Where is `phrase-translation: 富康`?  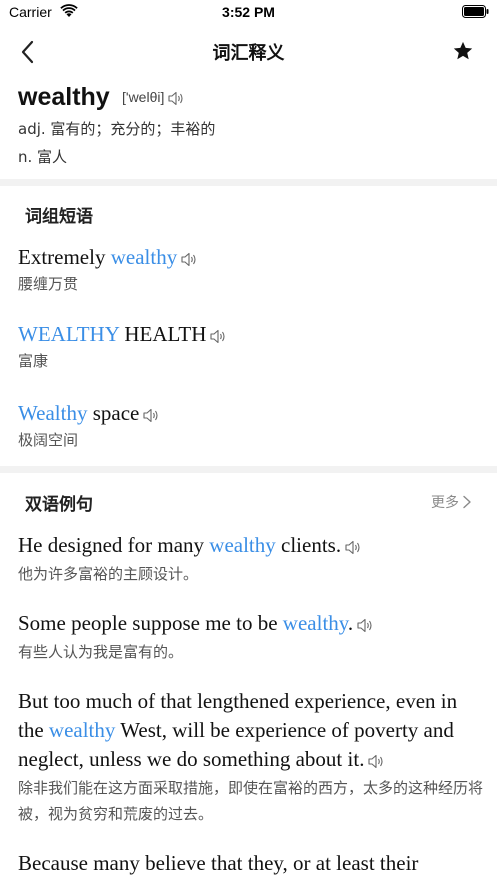 phrase-translation: 富康 is located at coordinates (33, 361).